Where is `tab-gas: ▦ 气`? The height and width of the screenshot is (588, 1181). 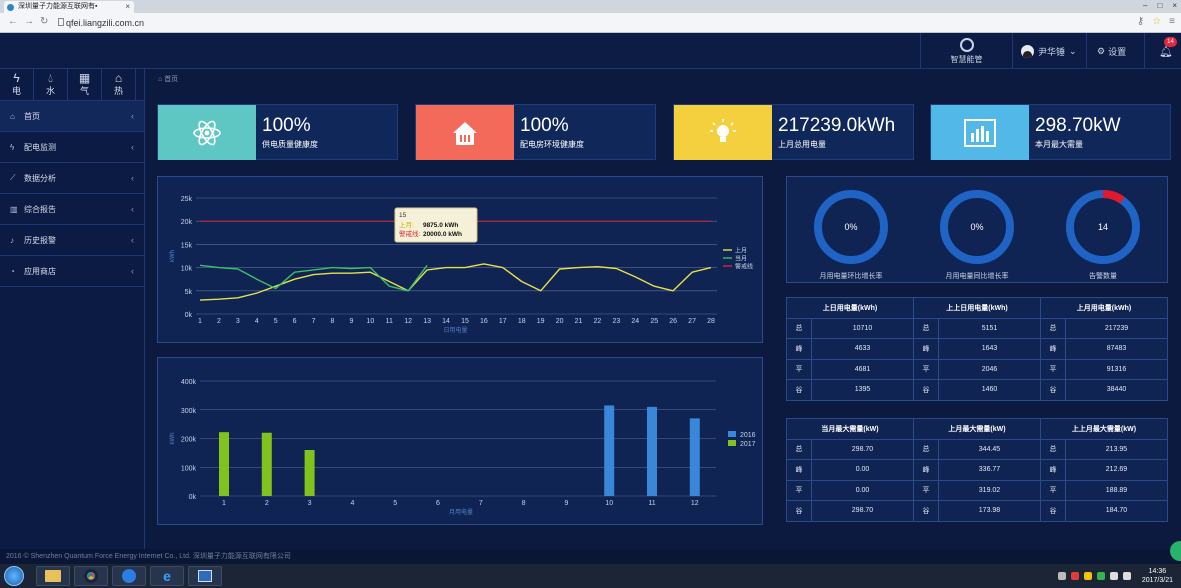
tab-gas: ▦ 气 is located at coordinates (85, 85).